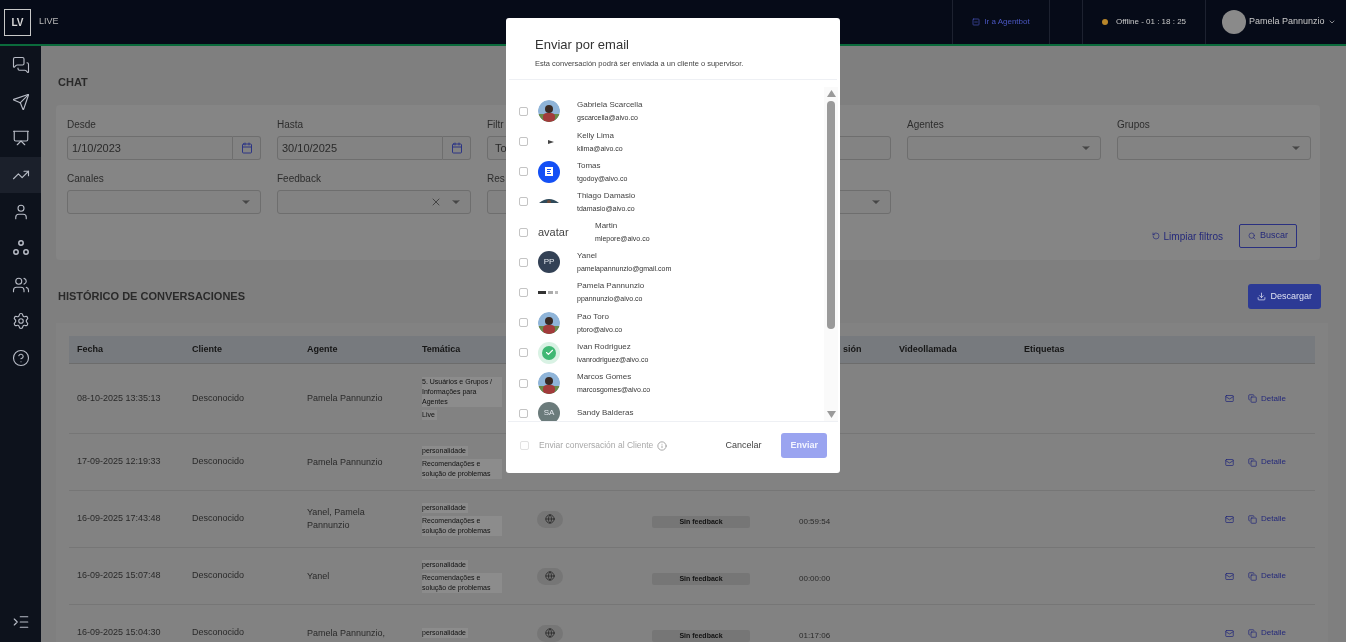 The image size is (1346, 642). Describe the element at coordinates (346, 633) in the screenshot. I see `agent-cell-text: Pamela Pannunzio,` at that location.